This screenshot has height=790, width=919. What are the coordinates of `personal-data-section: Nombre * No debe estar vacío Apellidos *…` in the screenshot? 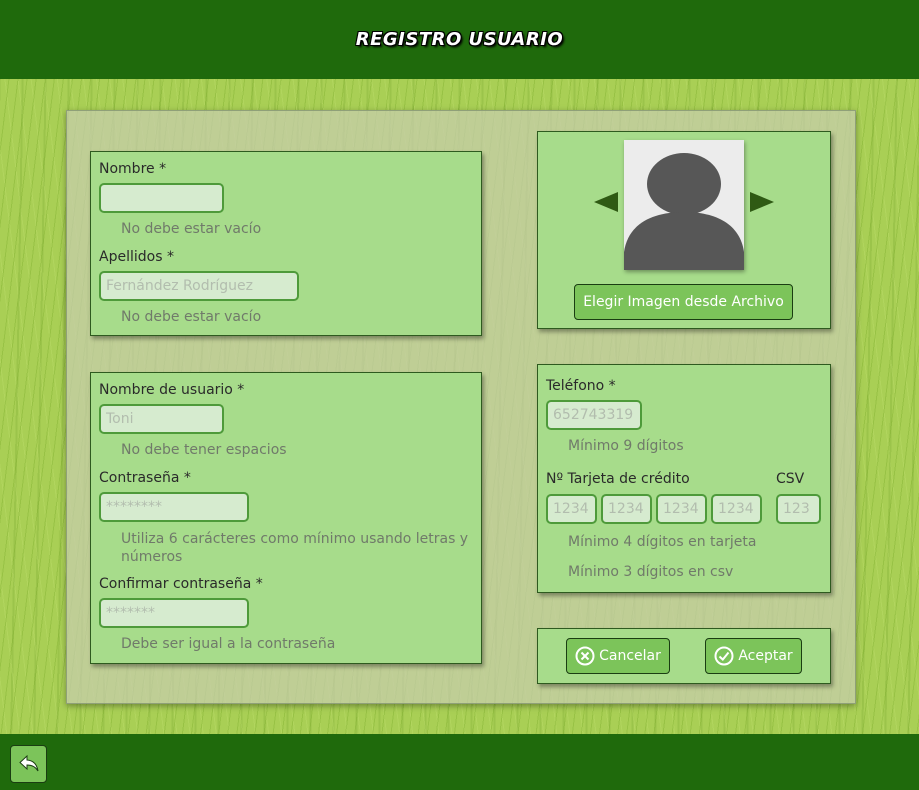 It's located at (286, 243).